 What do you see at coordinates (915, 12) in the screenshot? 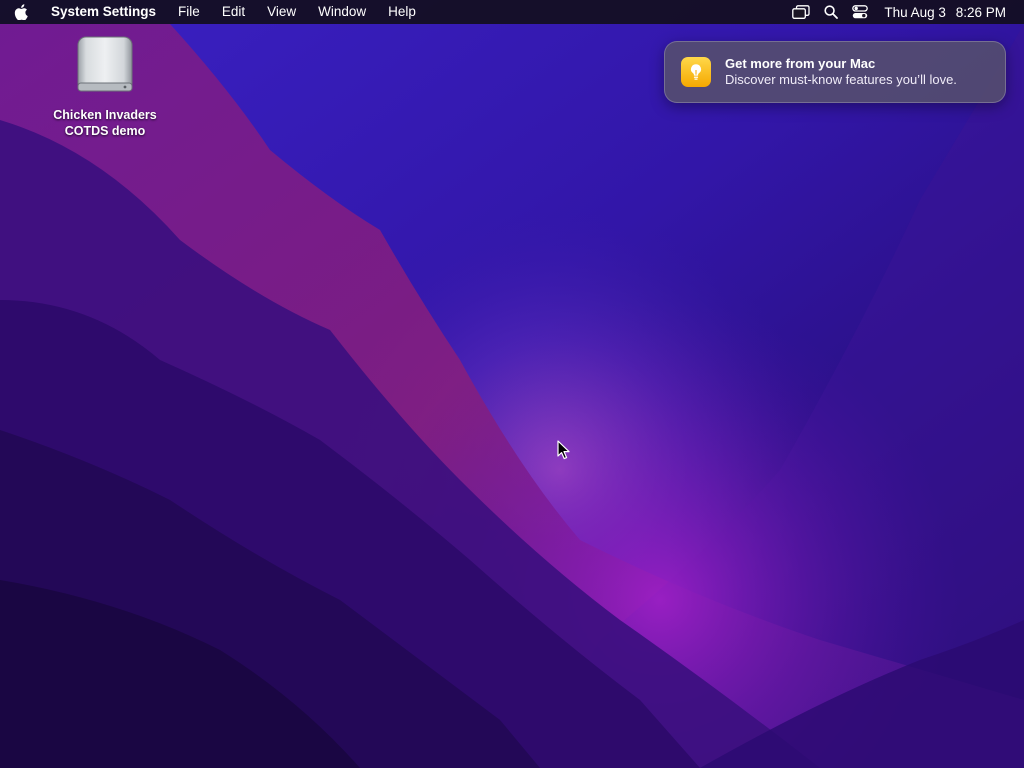
I see `clock-date: Thu Aug 3` at bounding box center [915, 12].